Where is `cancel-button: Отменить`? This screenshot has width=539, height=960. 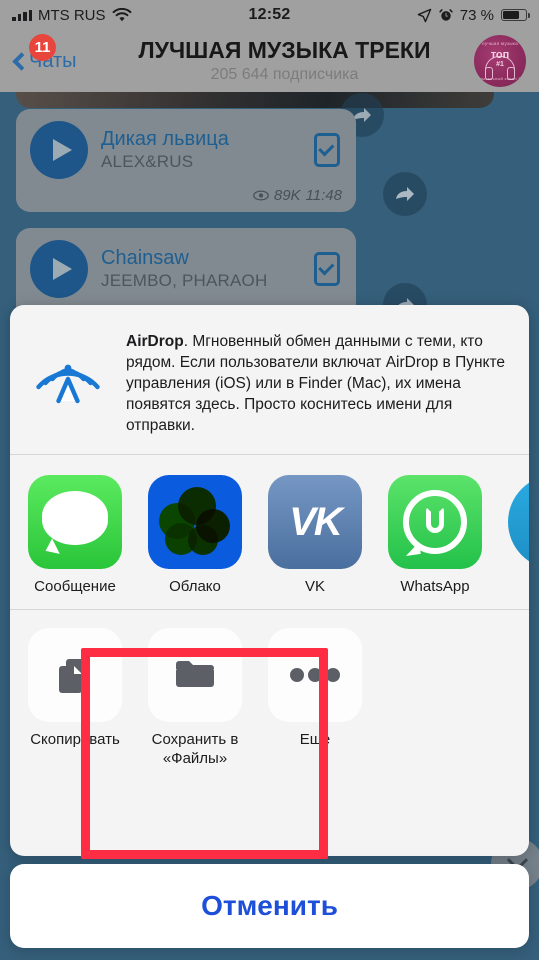
cancel-button: Отменить is located at coordinates (269, 906).